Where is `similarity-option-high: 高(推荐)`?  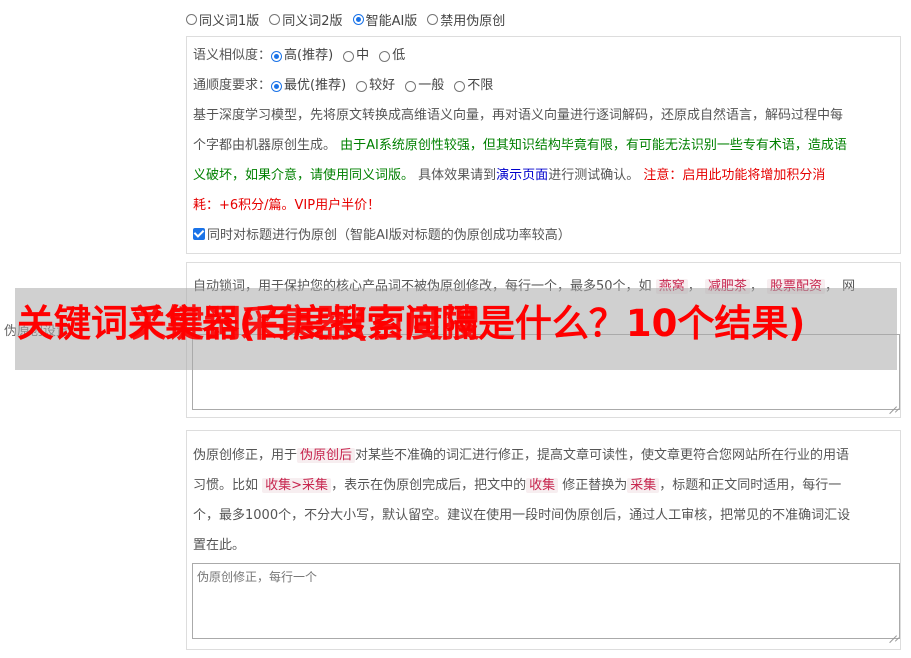
similarity-option-high: 高(推荐) is located at coordinates (302, 56).